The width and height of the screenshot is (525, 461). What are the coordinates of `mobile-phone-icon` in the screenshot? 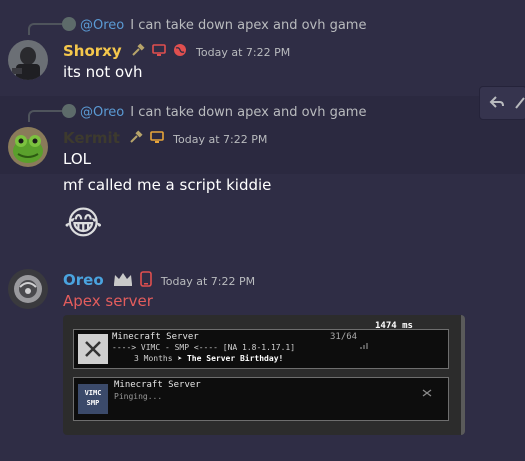 It's located at (146, 280).